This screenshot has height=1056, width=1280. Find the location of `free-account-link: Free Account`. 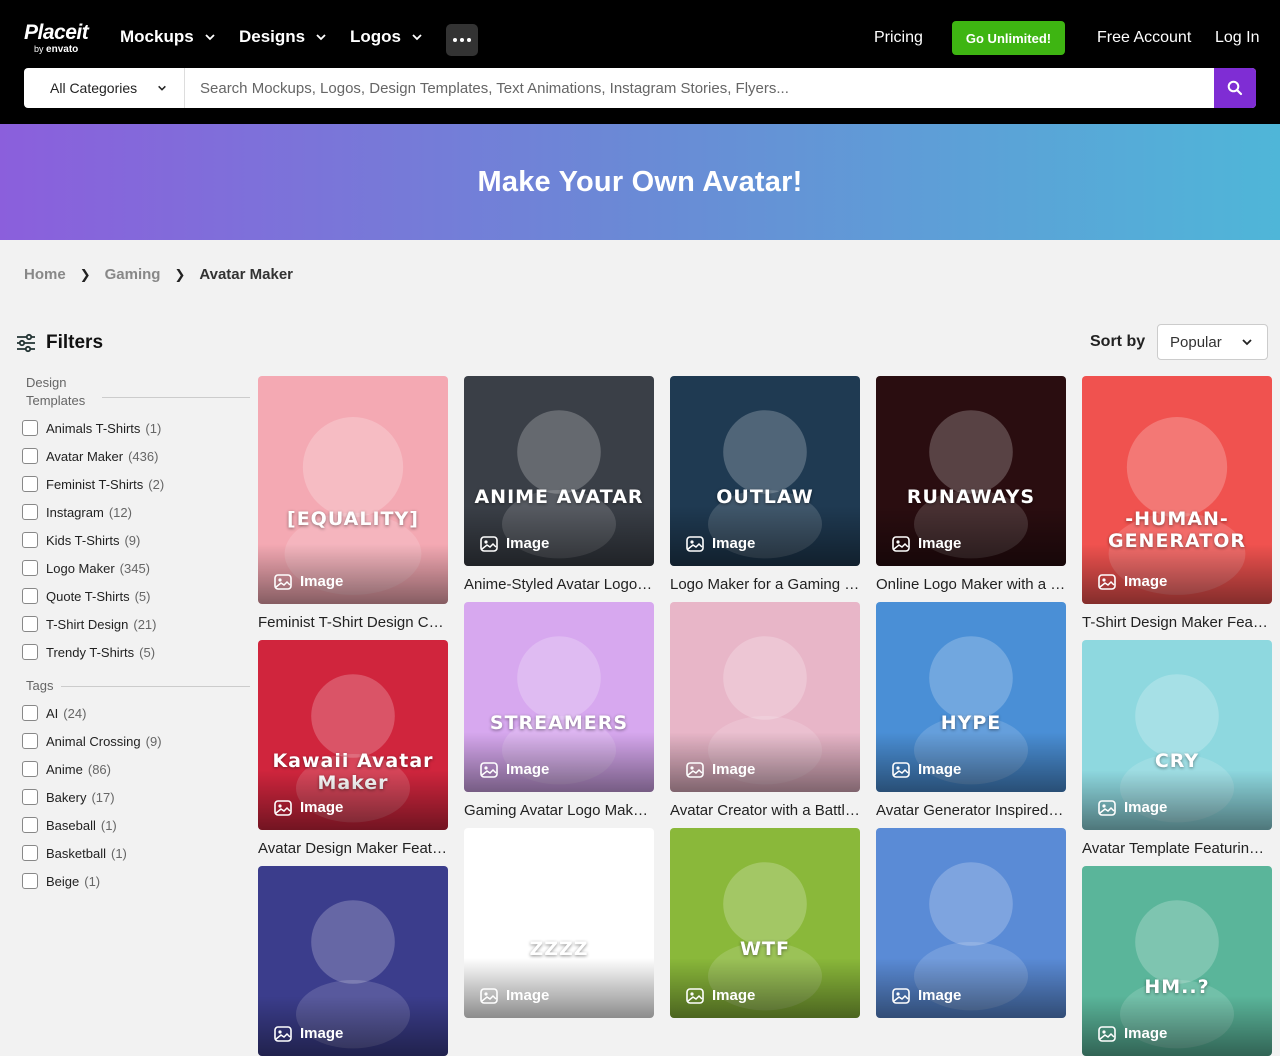

free-account-link: Free Account is located at coordinates (1144, 38).